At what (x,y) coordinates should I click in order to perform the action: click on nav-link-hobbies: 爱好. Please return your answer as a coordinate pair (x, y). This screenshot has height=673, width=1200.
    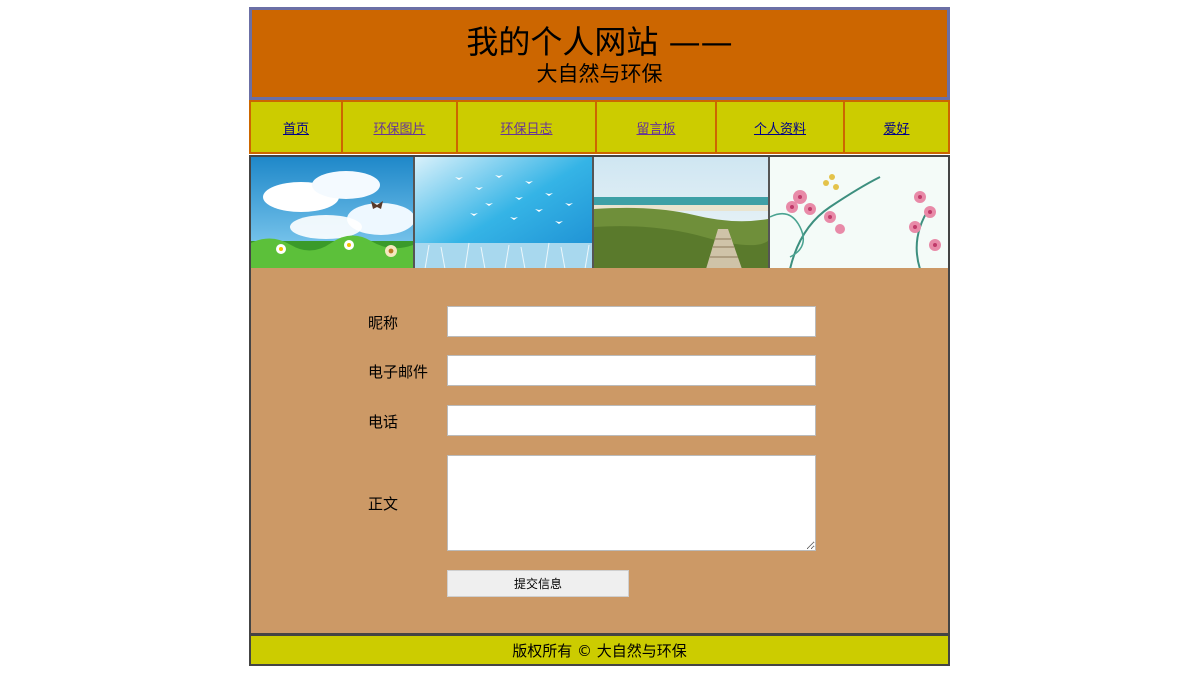
    Looking at the image, I should click on (896, 127).